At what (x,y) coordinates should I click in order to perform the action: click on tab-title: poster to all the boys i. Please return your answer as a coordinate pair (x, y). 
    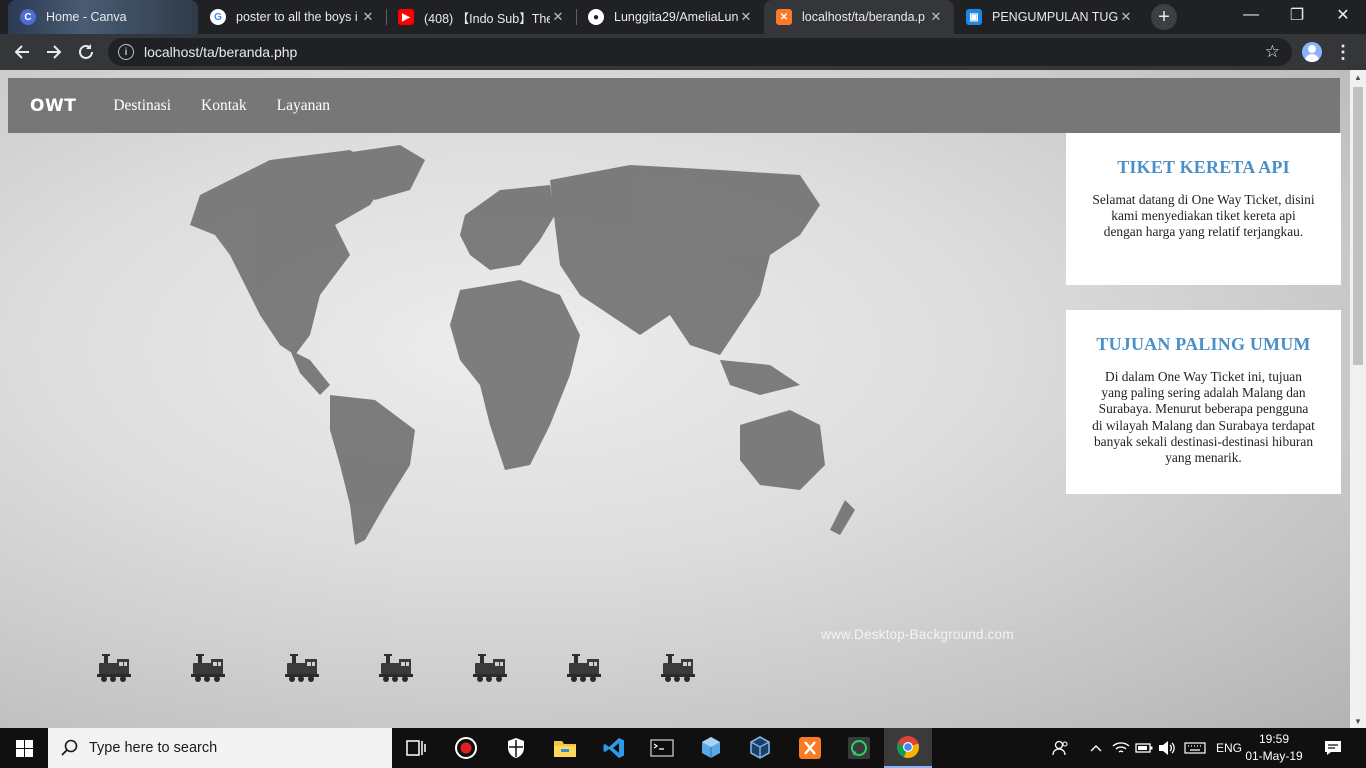
    Looking at the image, I should click on (297, 17).